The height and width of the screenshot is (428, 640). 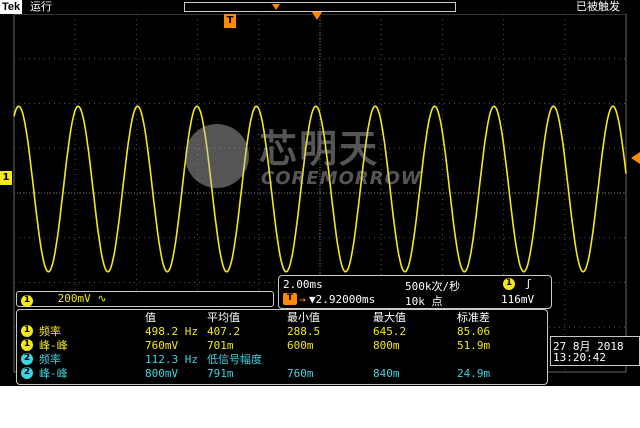 What do you see at coordinates (302, 299) in the screenshot?
I see `delay-arrow: →` at bounding box center [302, 299].